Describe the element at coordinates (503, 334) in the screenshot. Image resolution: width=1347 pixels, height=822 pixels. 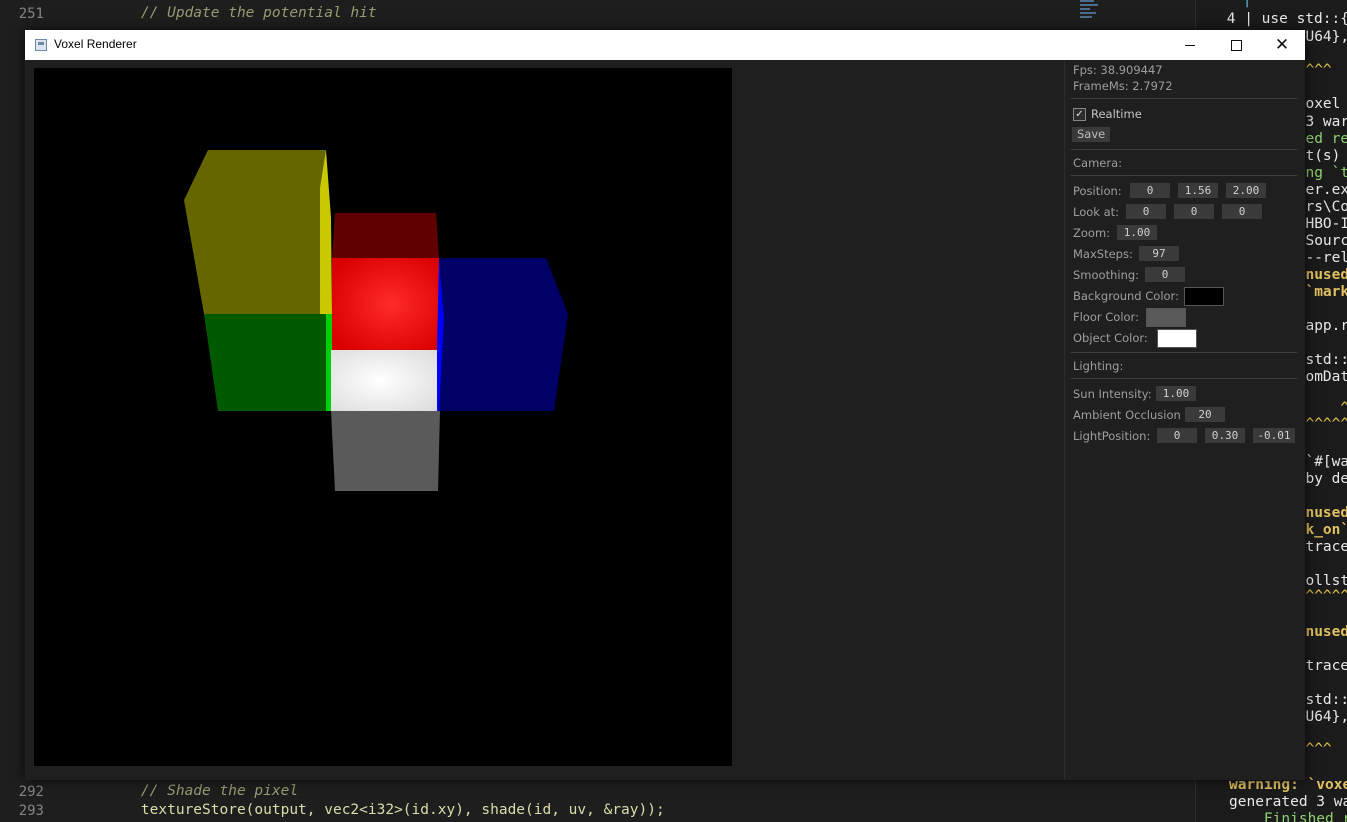
I see `voxel-blue-face` at that location.